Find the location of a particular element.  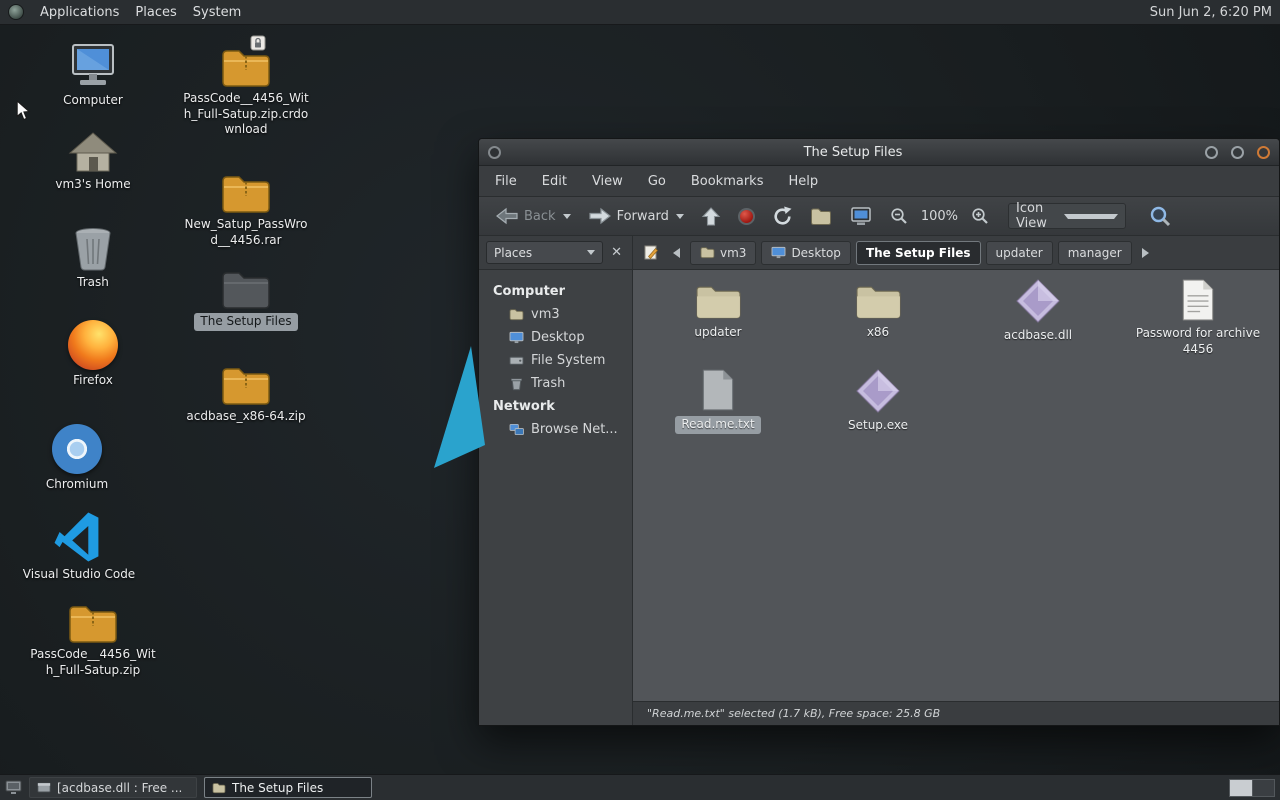

sidebar-item-label: Trash is located at coordinates (548, 383).